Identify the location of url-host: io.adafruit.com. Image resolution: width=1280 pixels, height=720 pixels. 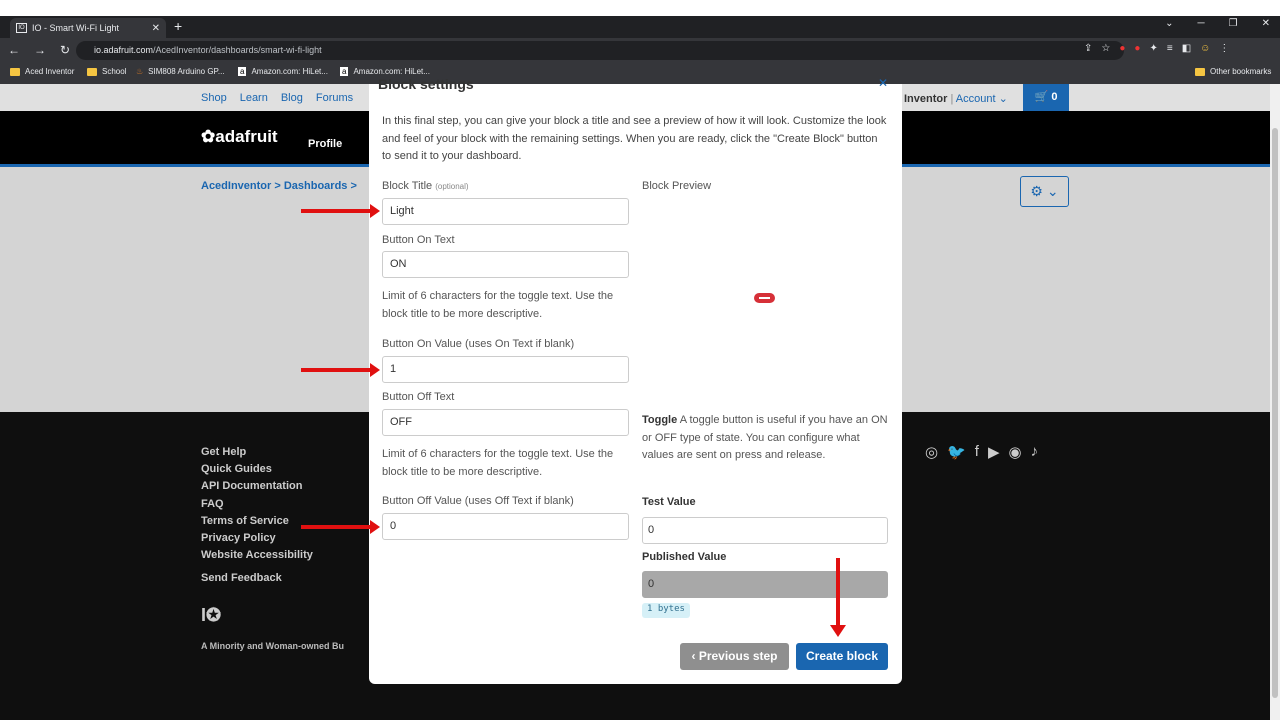
(124, 50).